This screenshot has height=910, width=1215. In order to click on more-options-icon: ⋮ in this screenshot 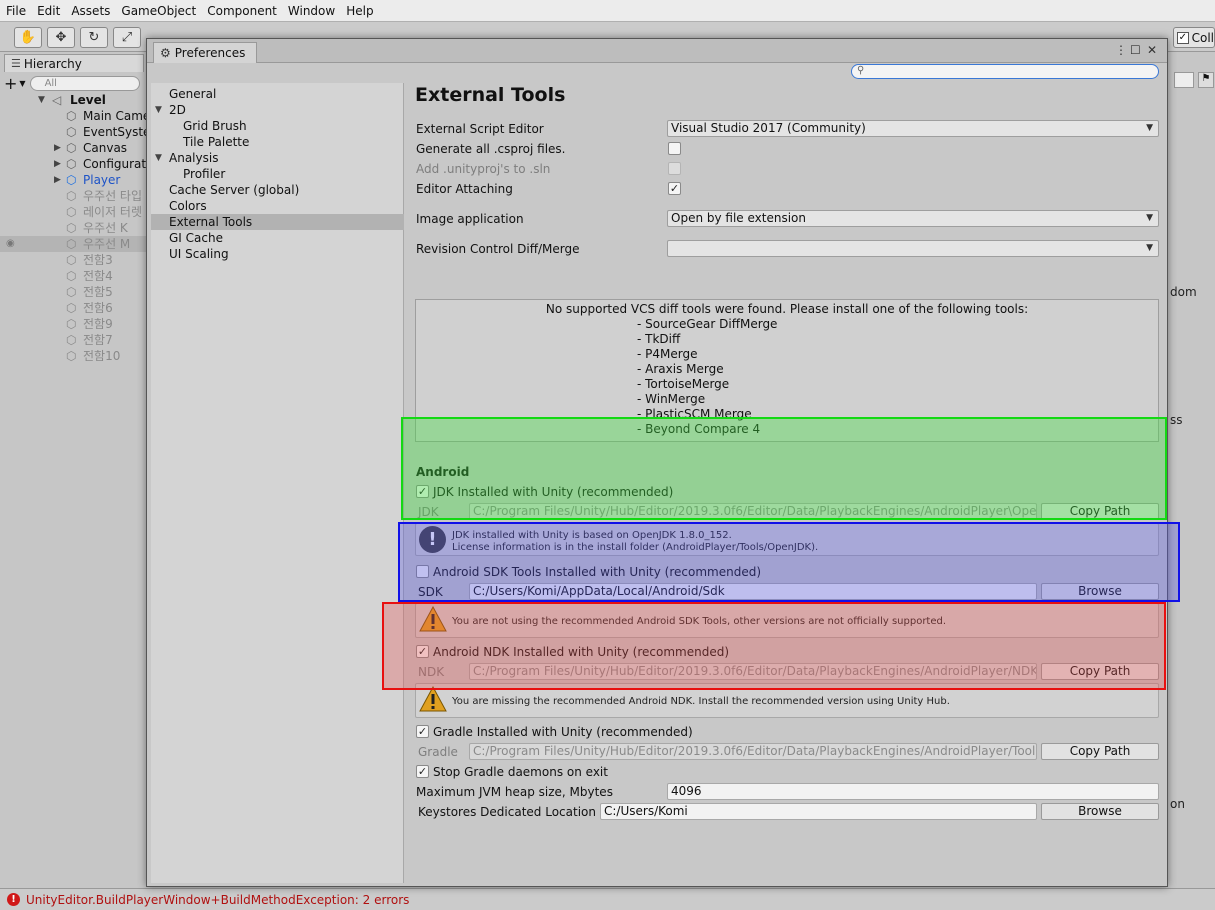, I will do `click(1121, 50)`.